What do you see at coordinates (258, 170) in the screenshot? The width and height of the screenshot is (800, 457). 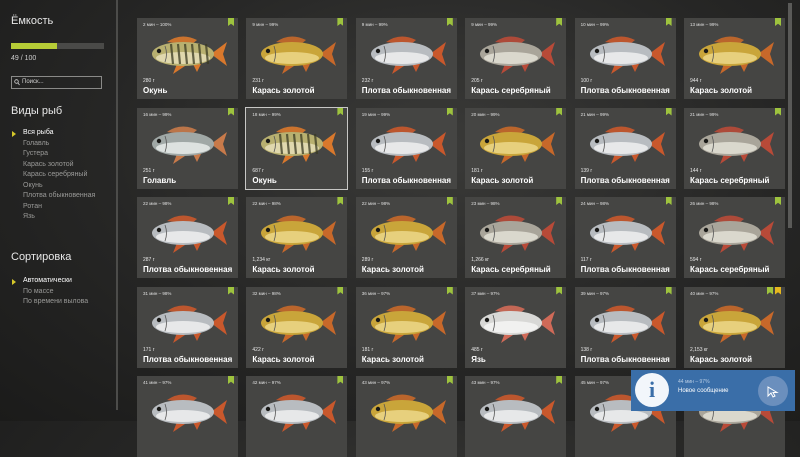 I see `fish-weight: 687 г` at bounding box center [258, 170].